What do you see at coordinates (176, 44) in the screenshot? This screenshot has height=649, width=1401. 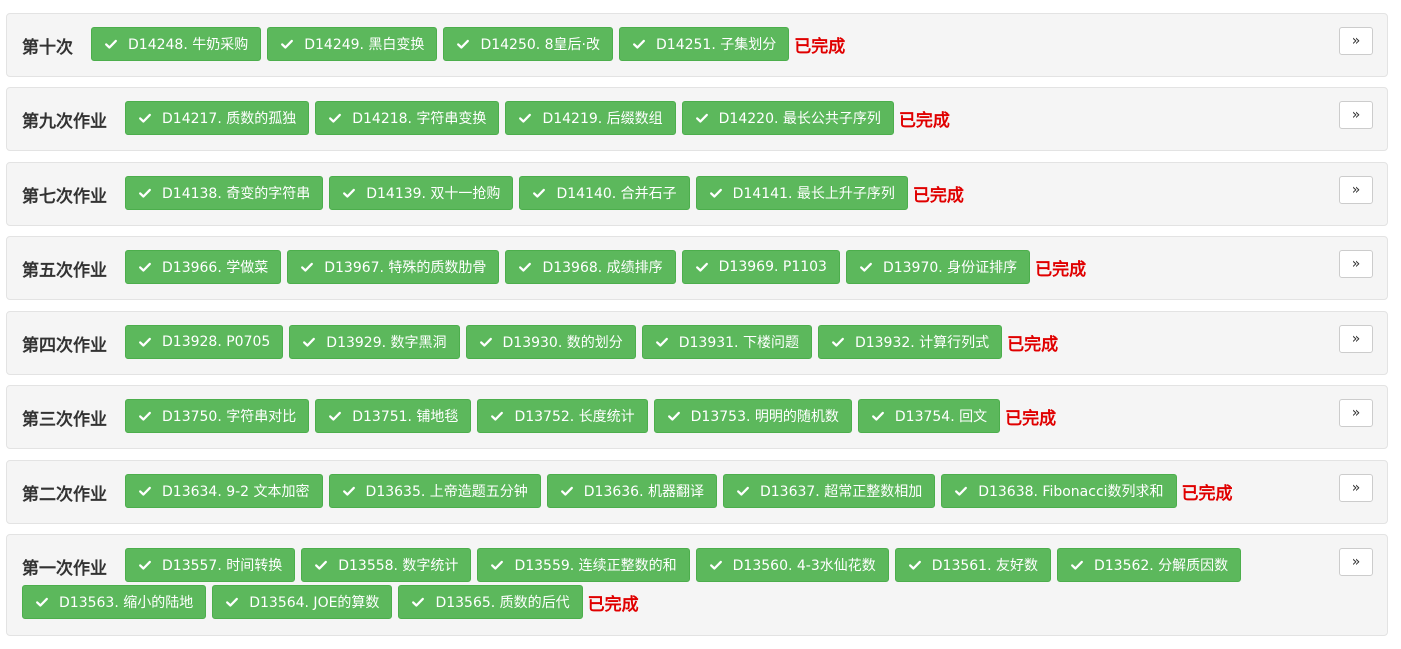 I see `problem-button: D14248. 牛奶采购` at bounding box center [176, 44].